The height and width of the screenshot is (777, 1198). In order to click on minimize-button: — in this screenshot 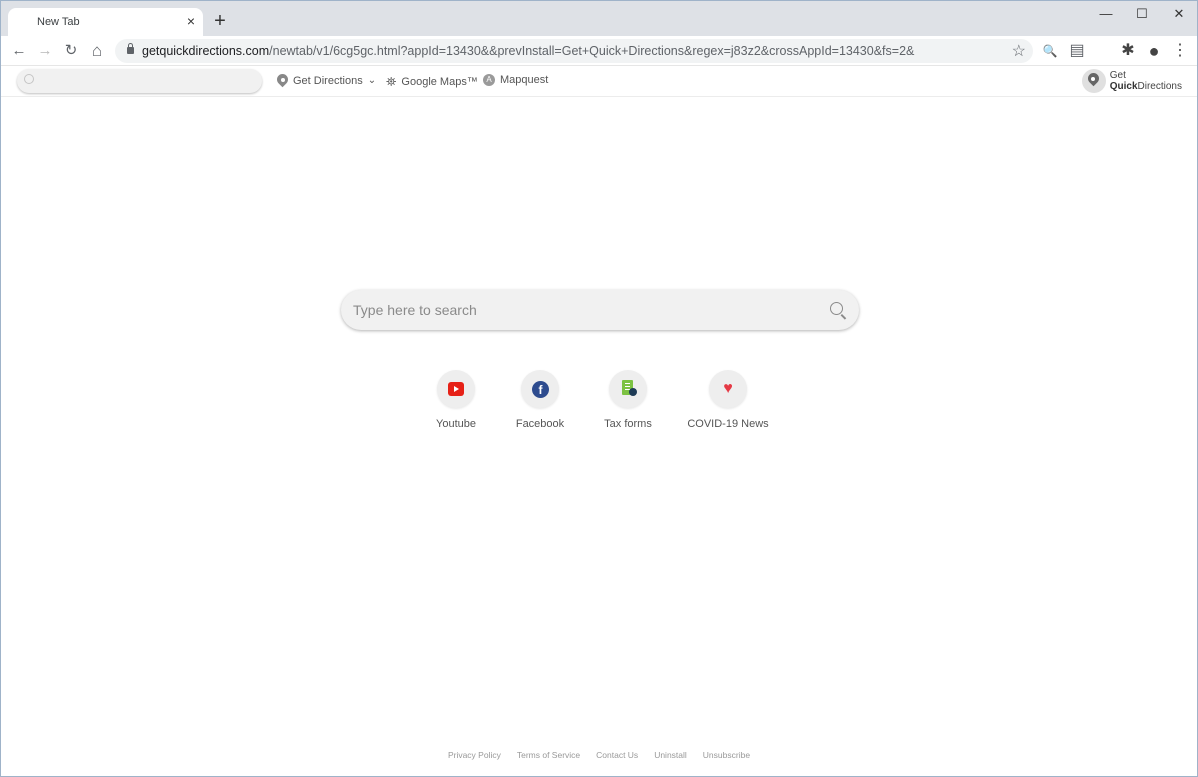, I will do `click(1106, 14)`.